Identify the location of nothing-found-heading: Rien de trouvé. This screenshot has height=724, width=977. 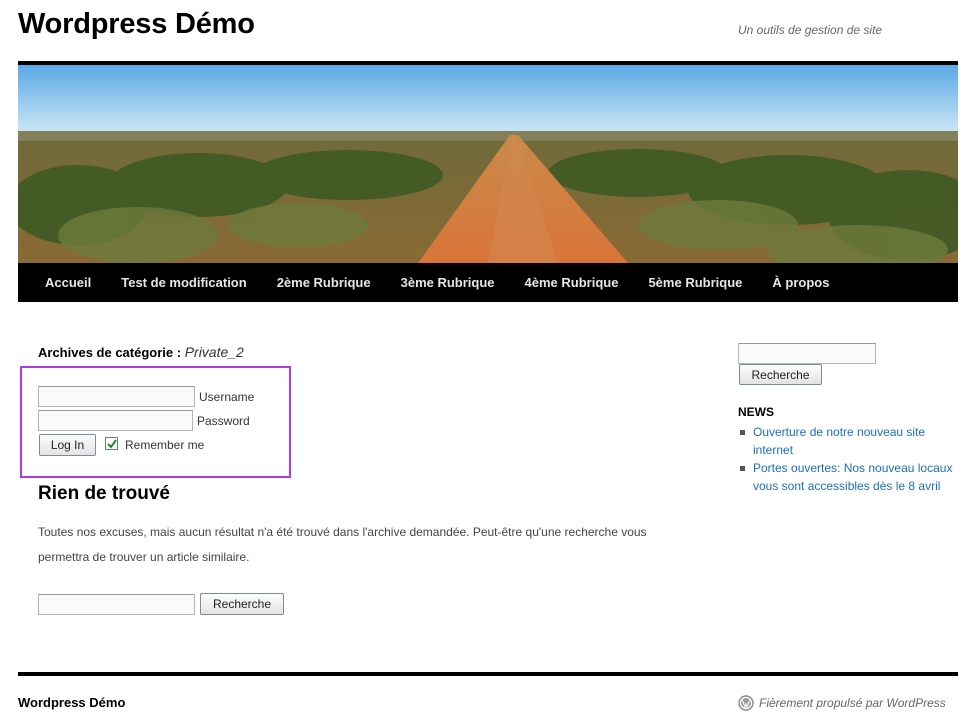
(104, 493).